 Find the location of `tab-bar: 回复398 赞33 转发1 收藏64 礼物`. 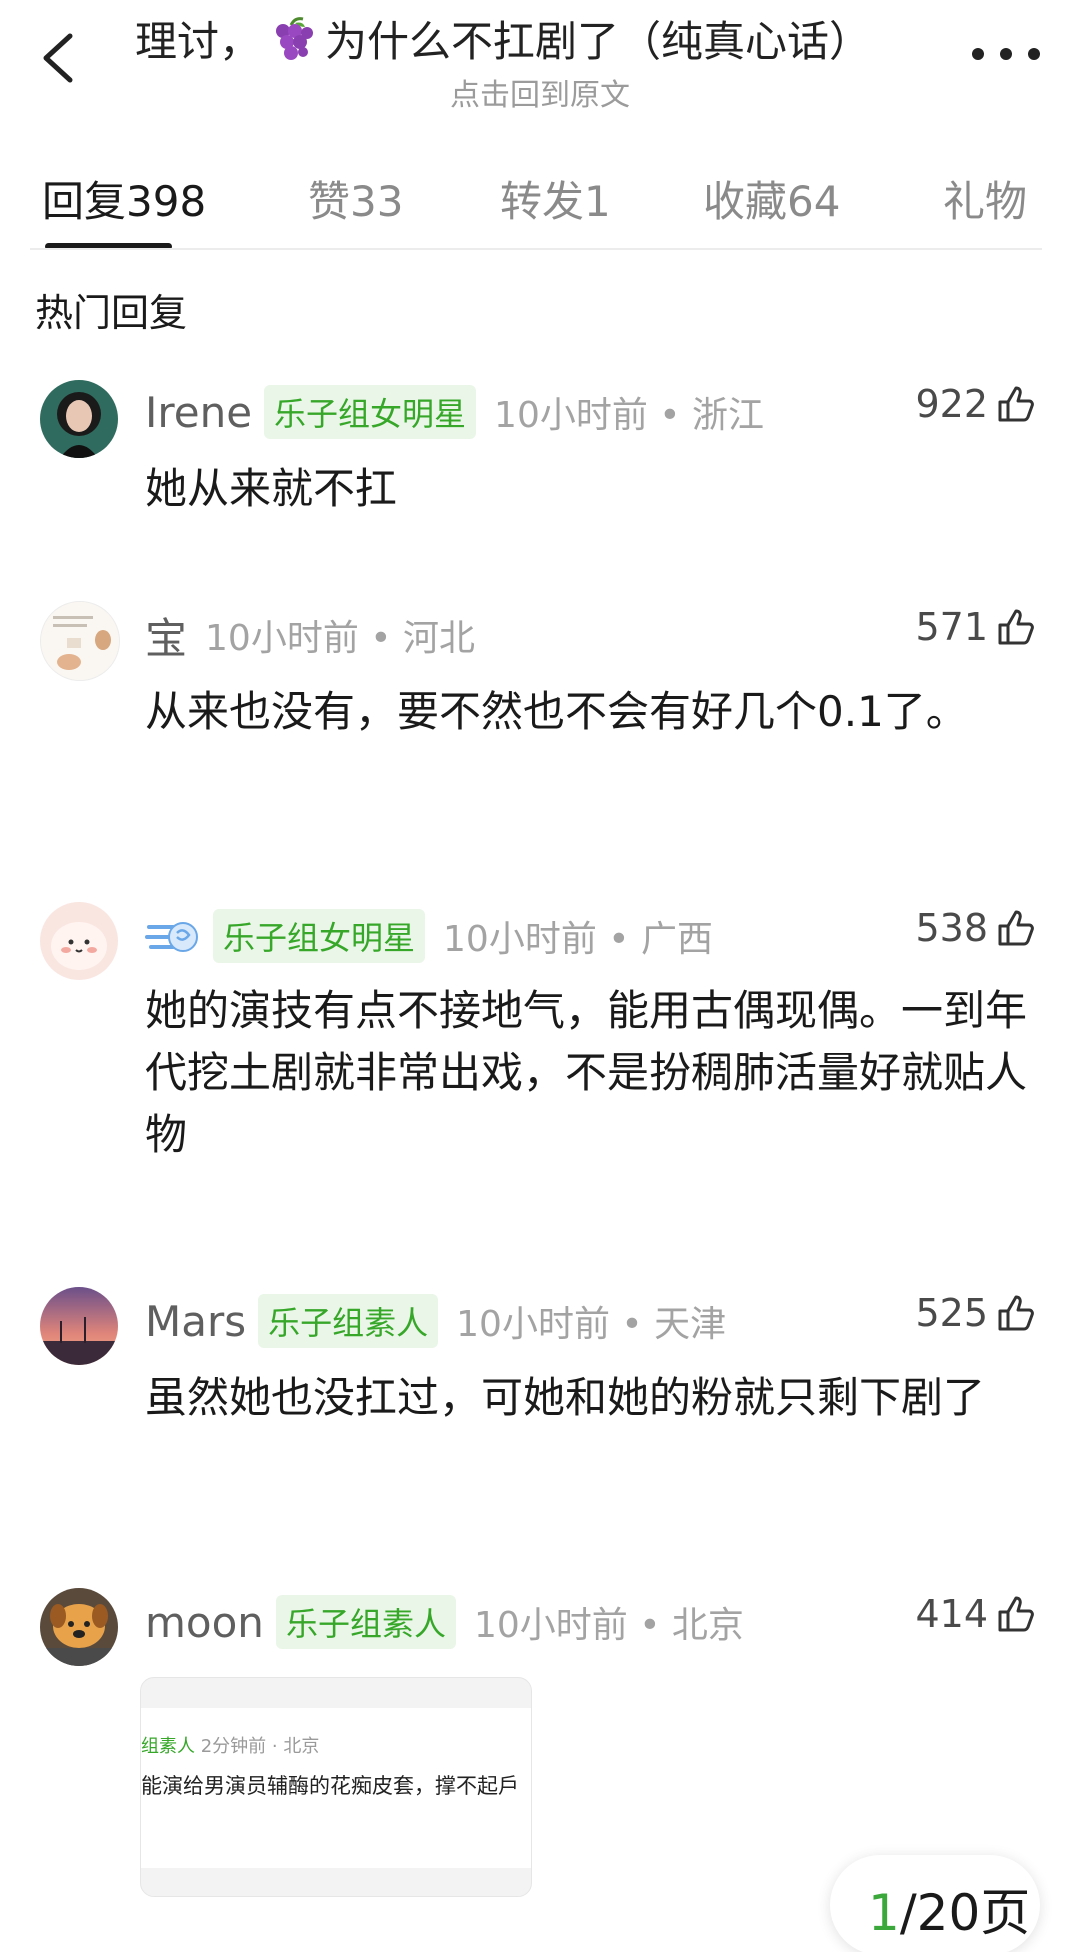

tab-bar: 回复398 赞33 转发1 收藏64 礼物 is located at coordinates (540, 200).